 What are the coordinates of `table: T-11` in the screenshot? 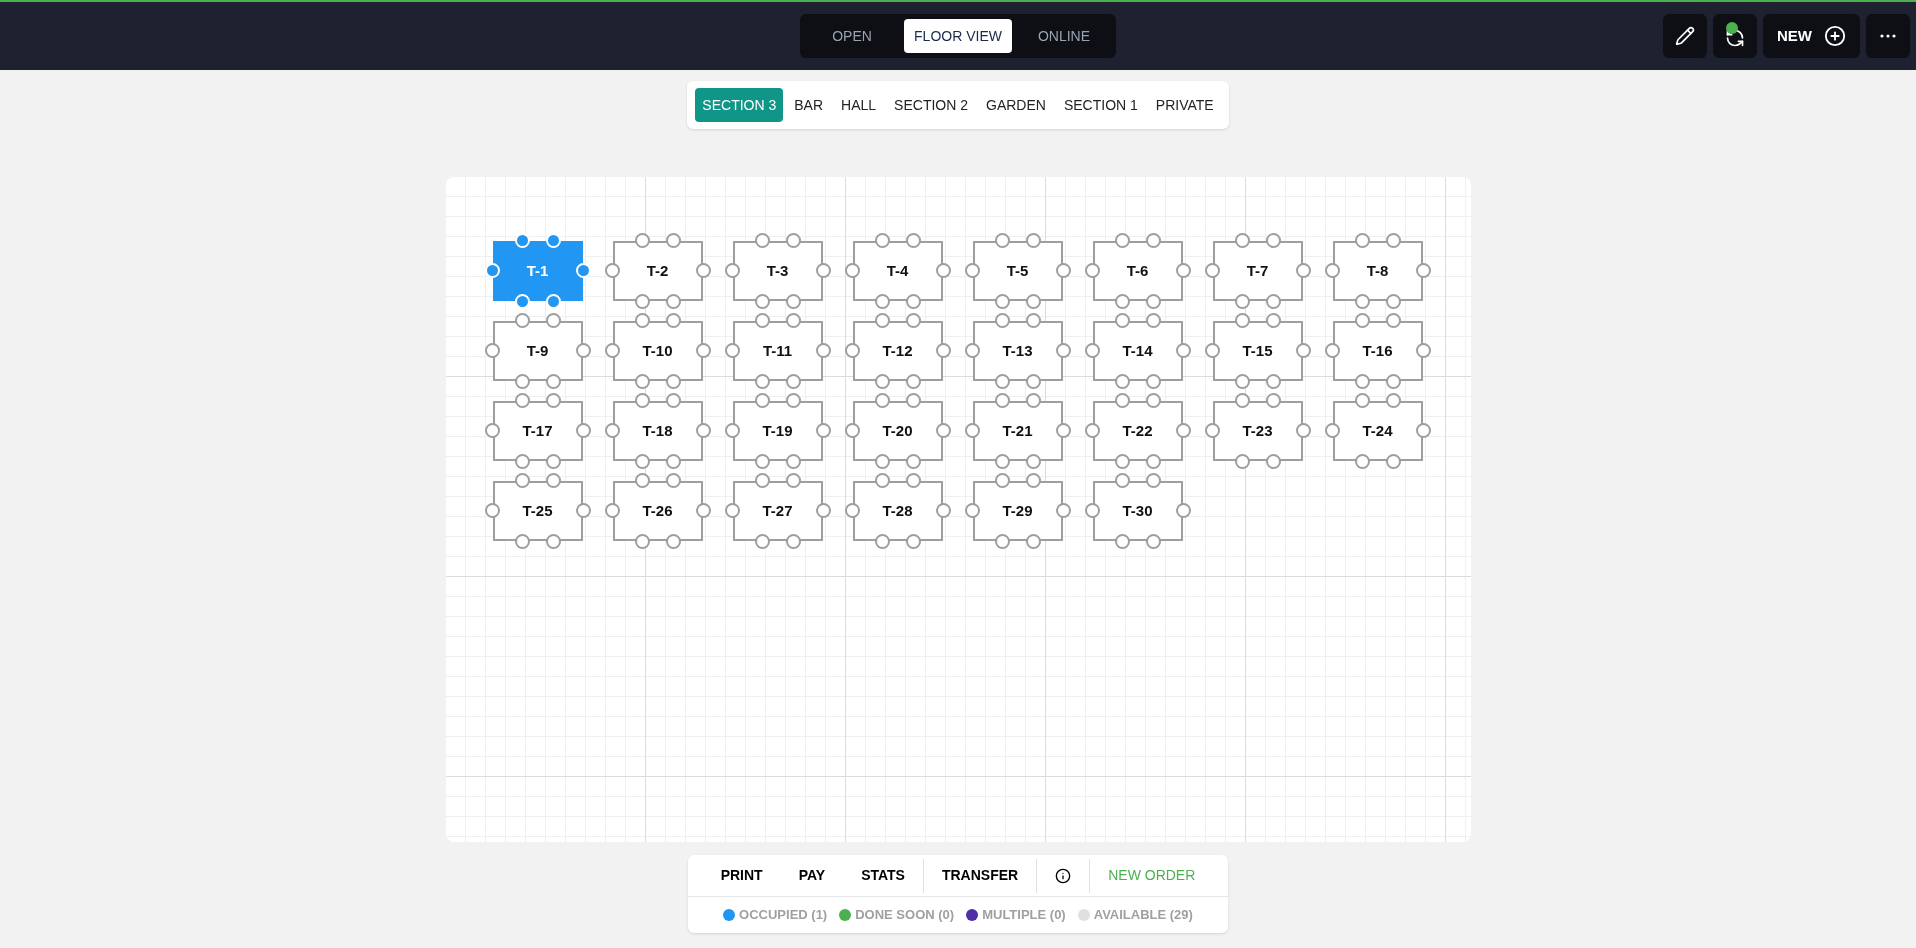 It's located at (777, 351).